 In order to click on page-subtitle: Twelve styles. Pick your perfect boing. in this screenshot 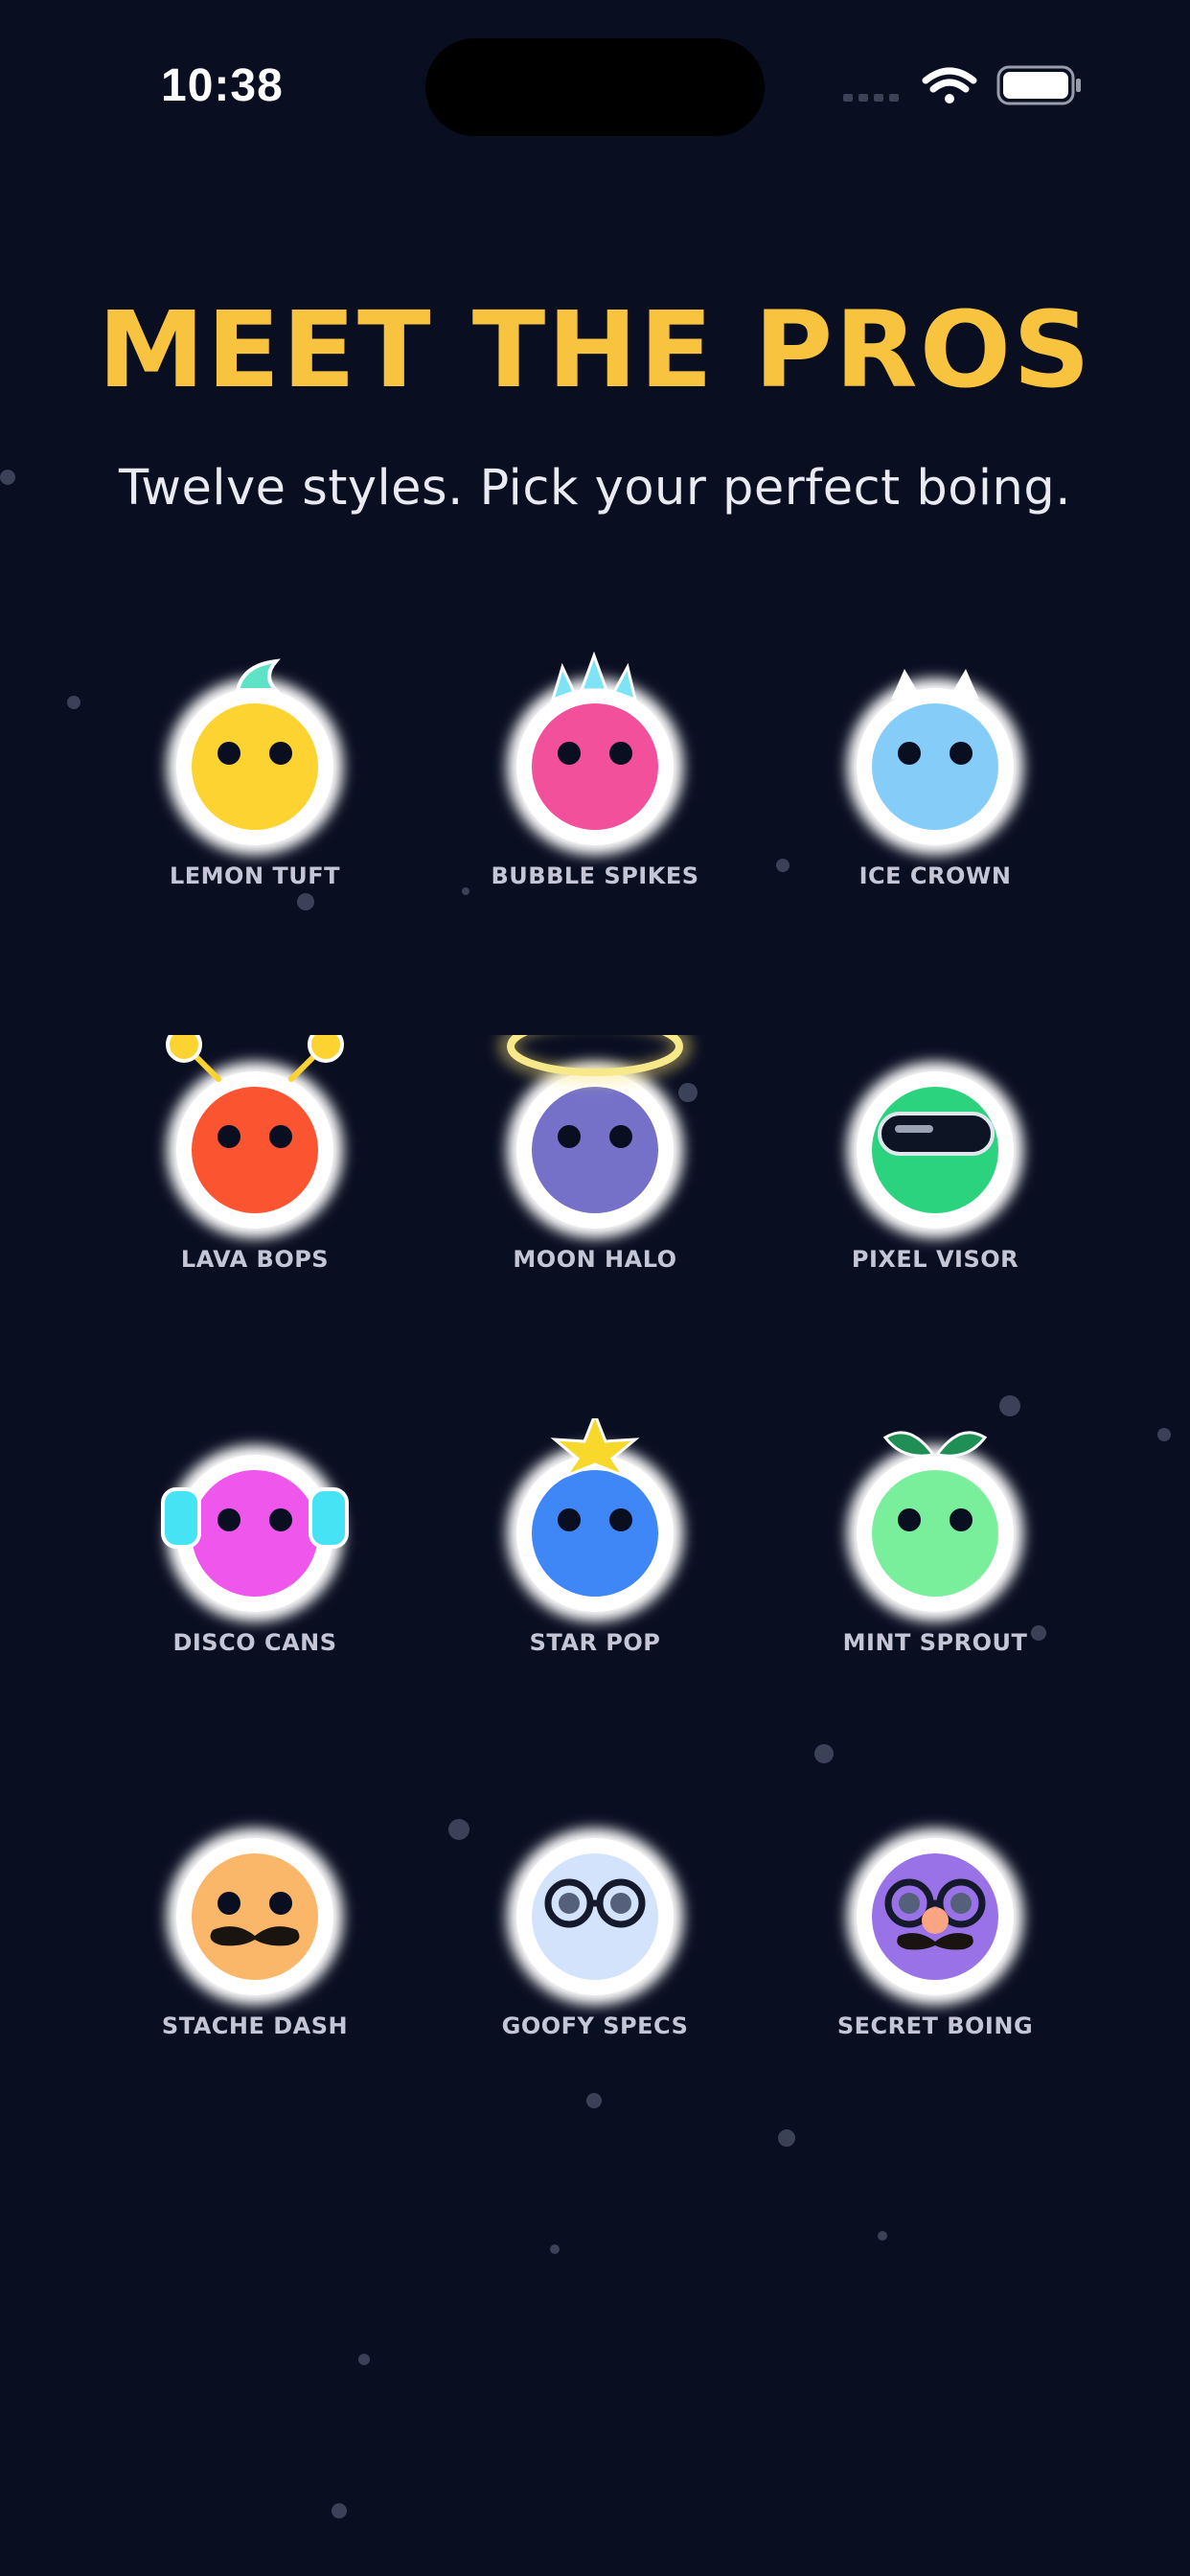, I will do `click(595, 488)`.